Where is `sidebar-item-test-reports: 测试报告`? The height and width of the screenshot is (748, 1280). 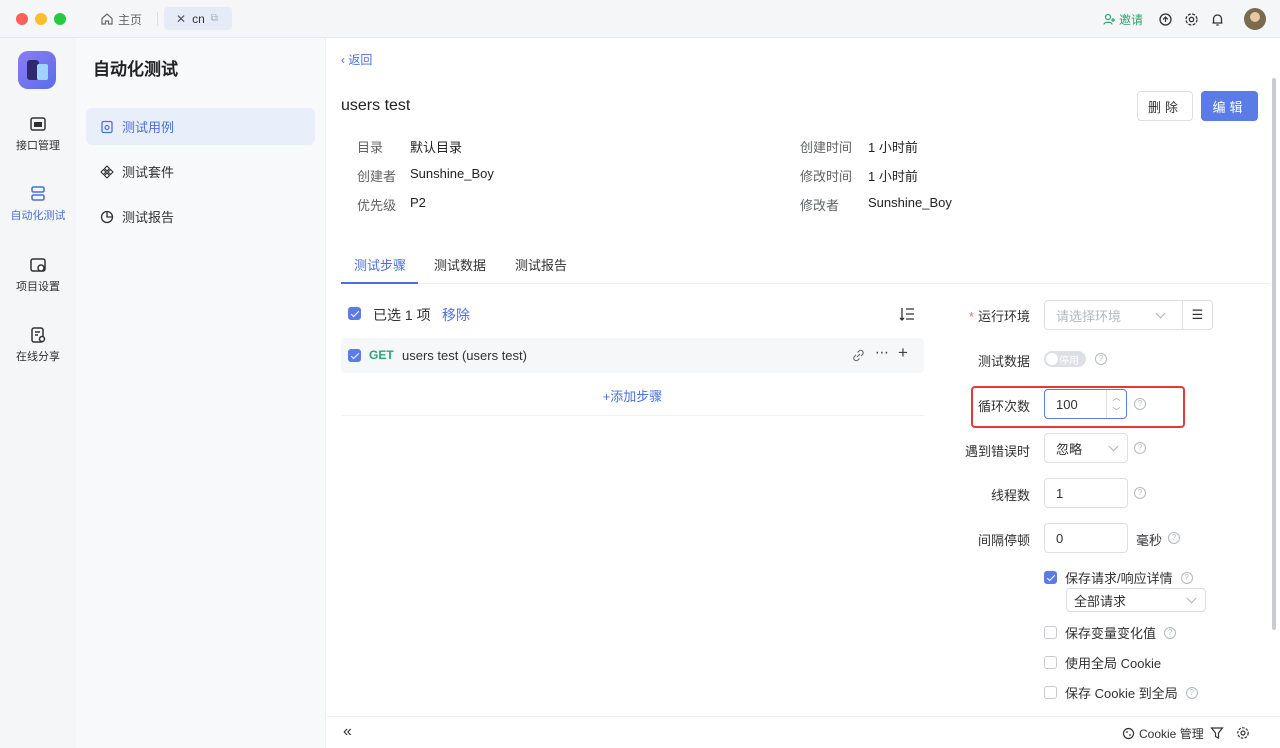
sidebar-item-test-reports: 测试报告 is located at coordinates (200, 216).